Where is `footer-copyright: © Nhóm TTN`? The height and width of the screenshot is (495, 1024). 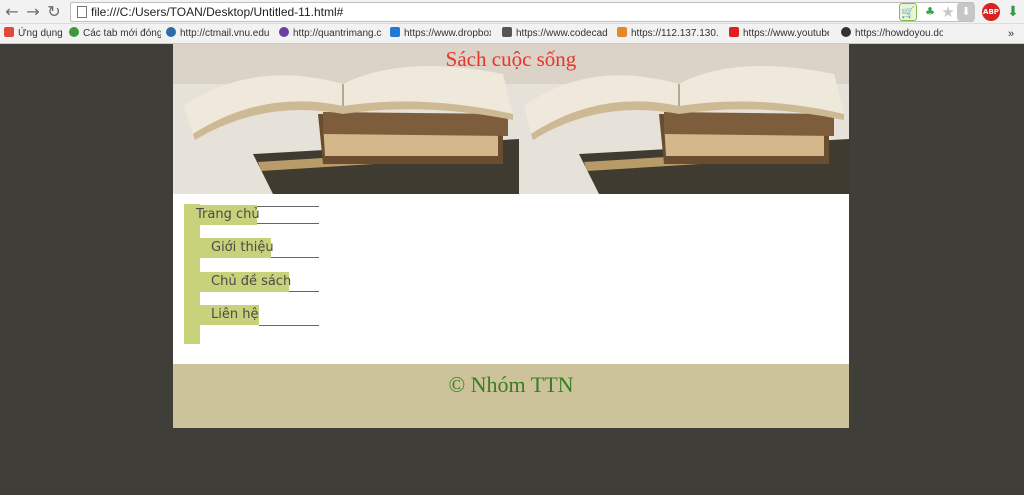 footer-copyright: © Nhóm TTN is located at coordinates (511, 384).